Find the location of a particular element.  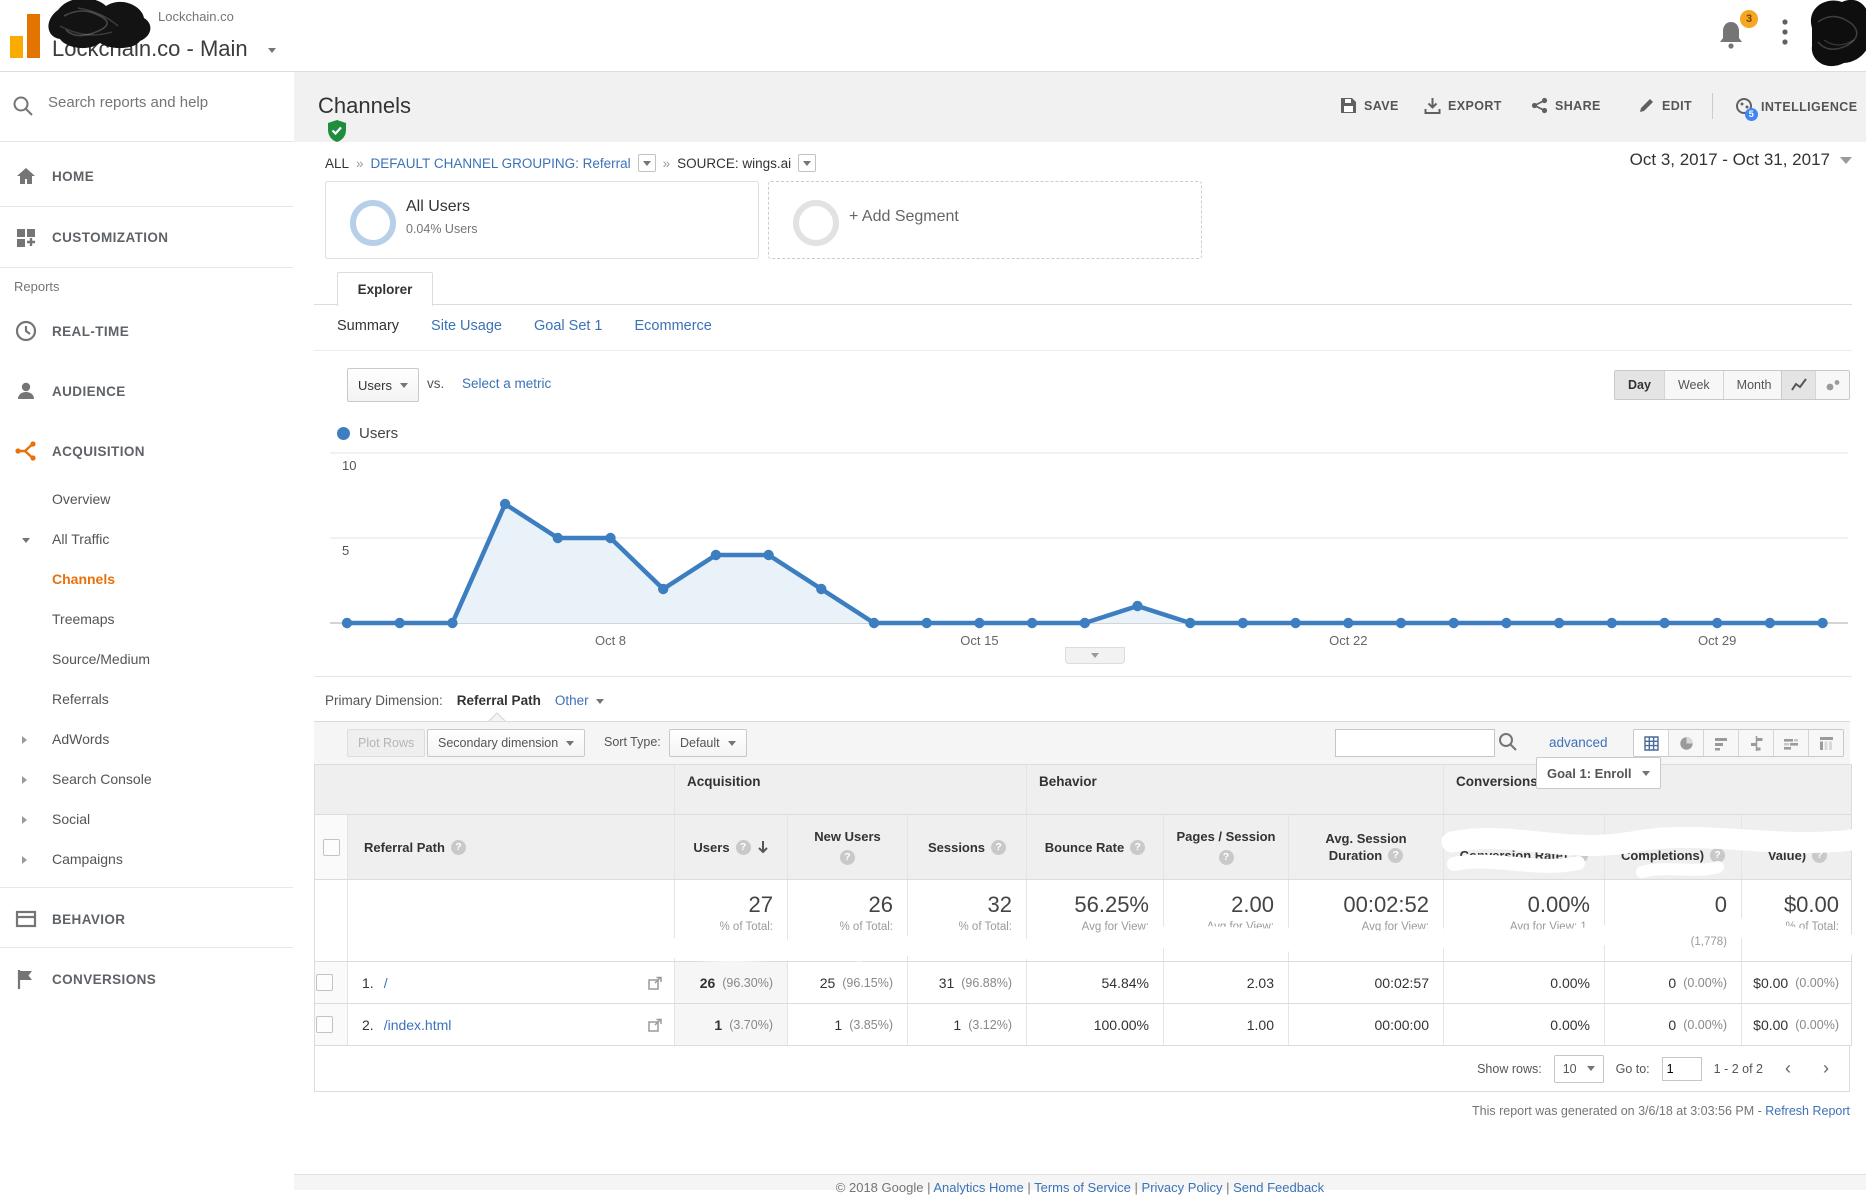

subtab-ecommerce: Ecommerce is located at coordinates (673, 326).